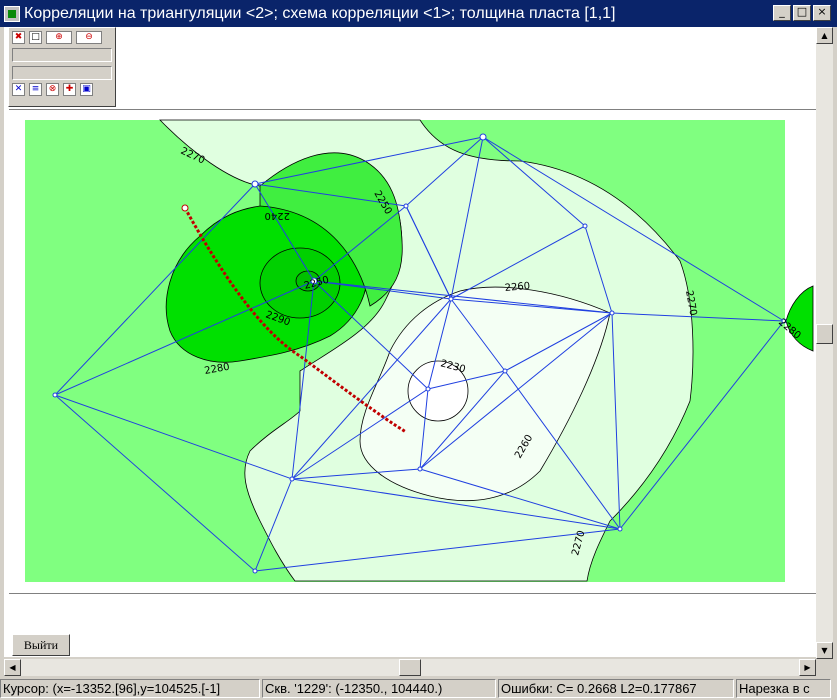 The height and width of the screenshot is (700, 837). Describe the element at coordinates (822, 13) in the screenshot. I see `close-button: ×` at that location.